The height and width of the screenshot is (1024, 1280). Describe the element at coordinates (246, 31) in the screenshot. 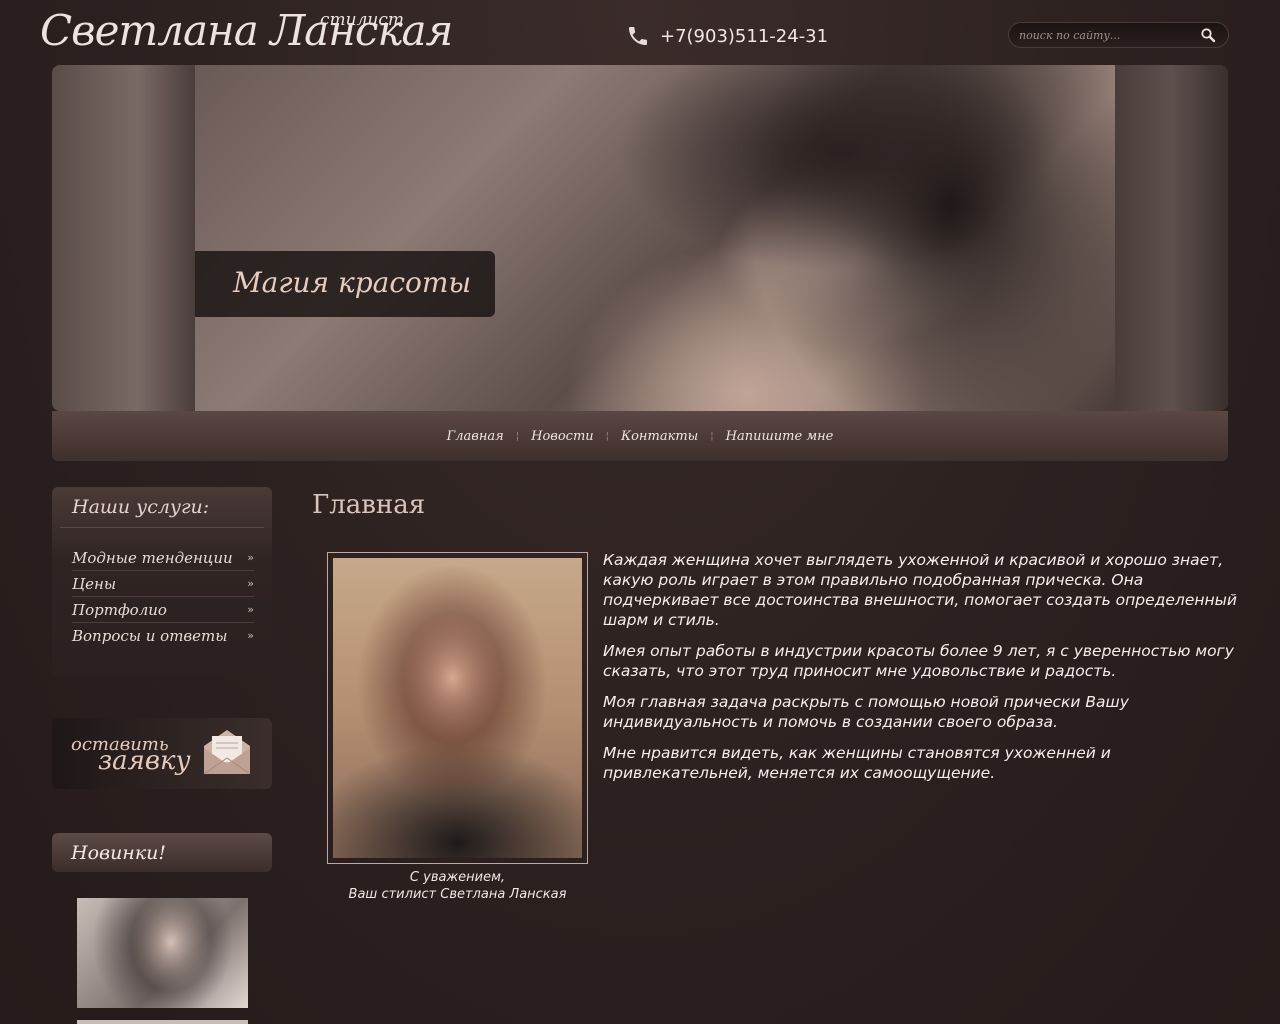

I see `site-logo: Светлана Ланская стилист` at that location.